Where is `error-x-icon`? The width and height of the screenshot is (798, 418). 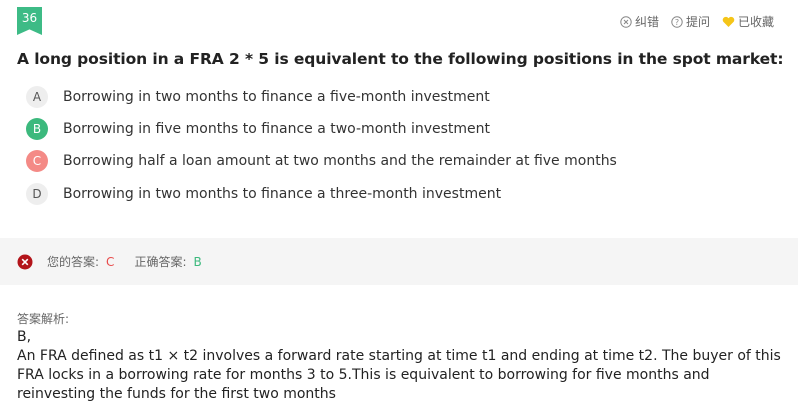
error-x-icon is located at coordinates (25, 261).